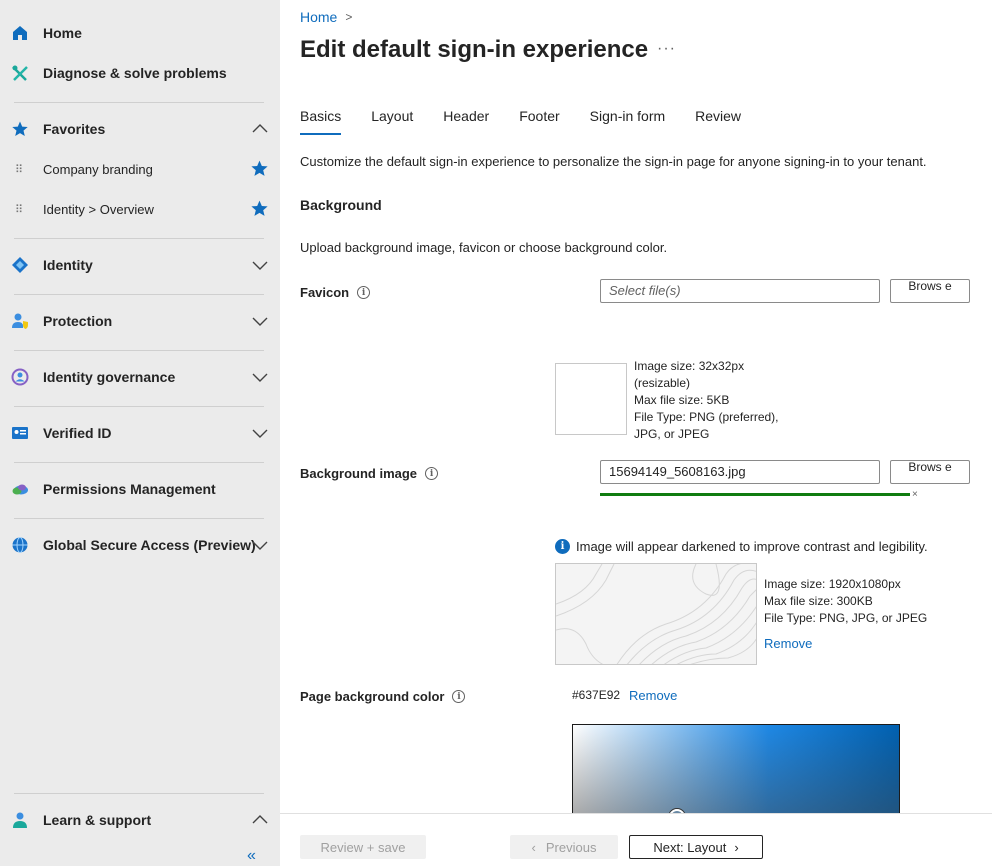  I want to click on review-save-button: Review + save, so click(363, 847).